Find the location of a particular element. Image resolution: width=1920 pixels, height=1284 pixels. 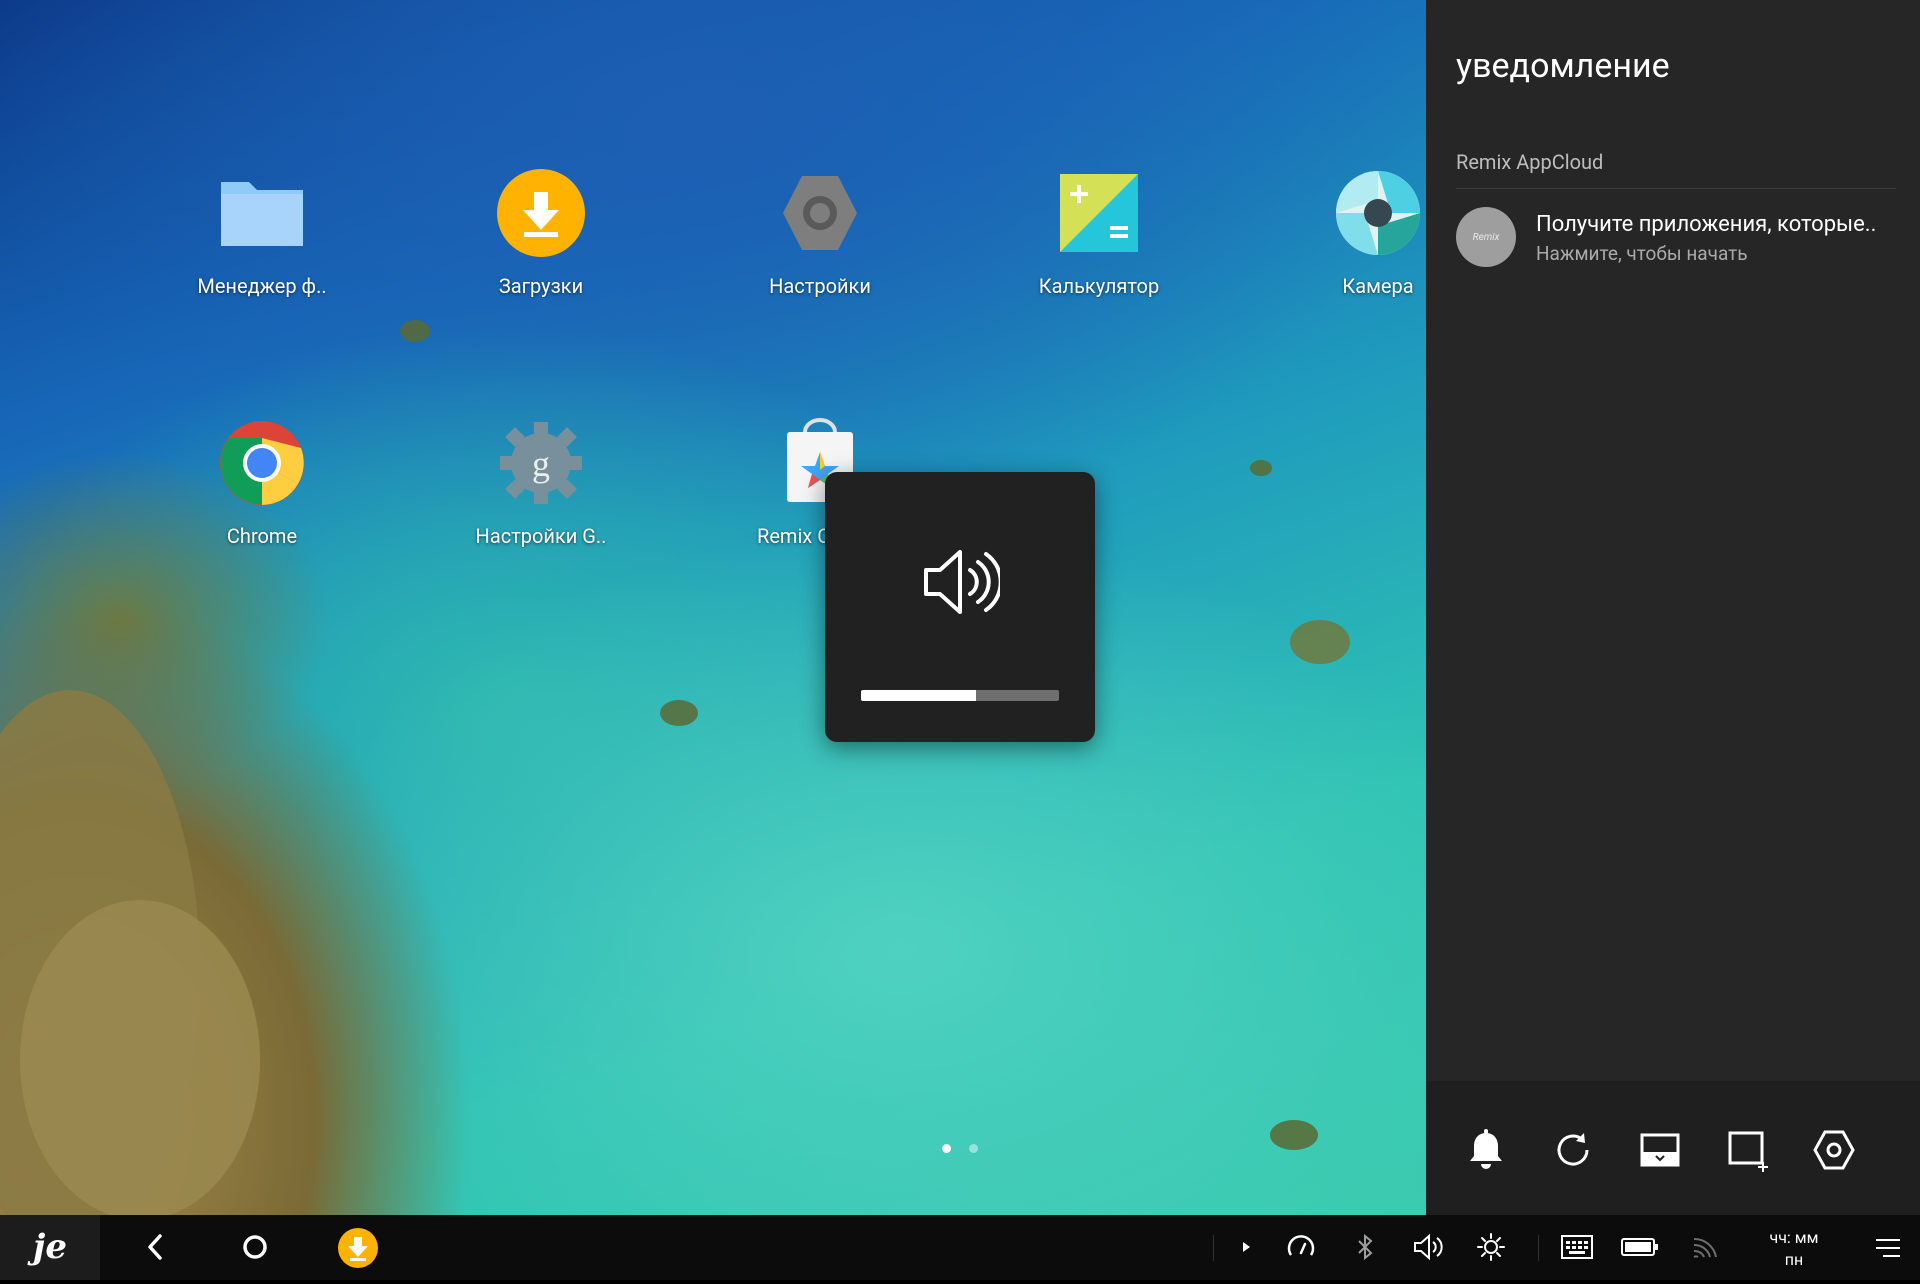

bell-icon is located at coordinates (1486, 1150).